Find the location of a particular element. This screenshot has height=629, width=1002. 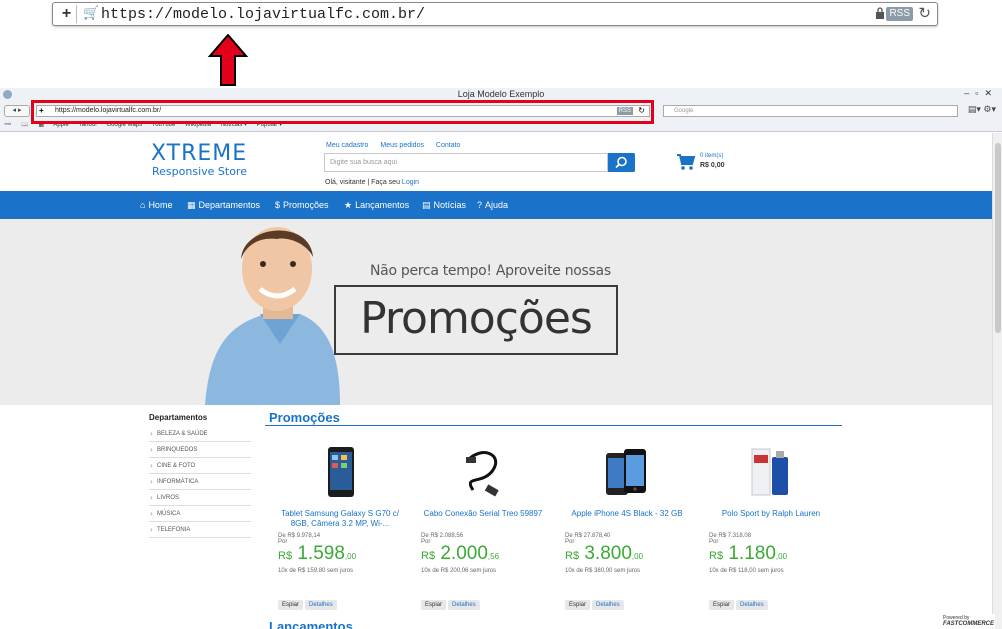

iphone-image is located at coordinates (627, 472).